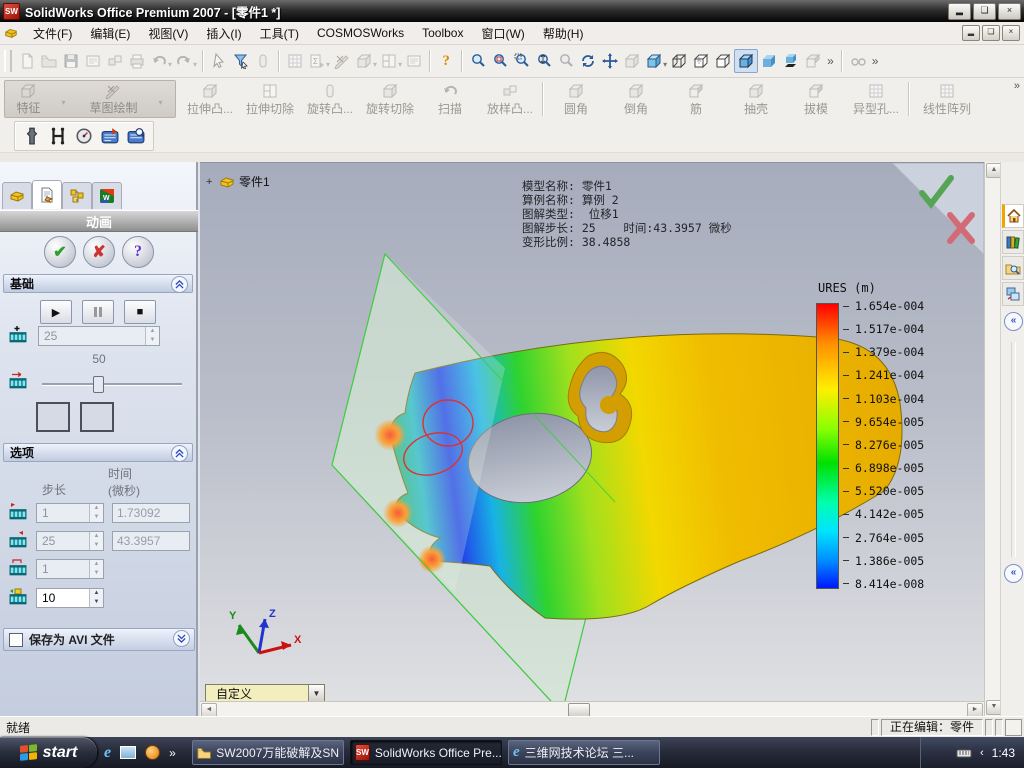 Image resolution: width=1024 pixels, height=768 pixels. Describe the element at coordinates (665, 64) in the screenshot. I see `standard-views-dropdown-icon: ▾` at that location.